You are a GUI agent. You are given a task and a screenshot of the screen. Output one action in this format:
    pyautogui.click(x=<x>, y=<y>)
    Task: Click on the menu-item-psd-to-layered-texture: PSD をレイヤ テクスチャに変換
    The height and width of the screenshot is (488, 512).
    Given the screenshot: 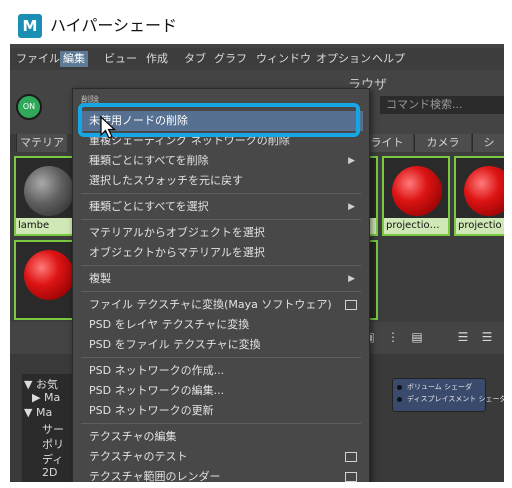 What is the action you would take?
    pyautogui.click(x=224, y=325)
    